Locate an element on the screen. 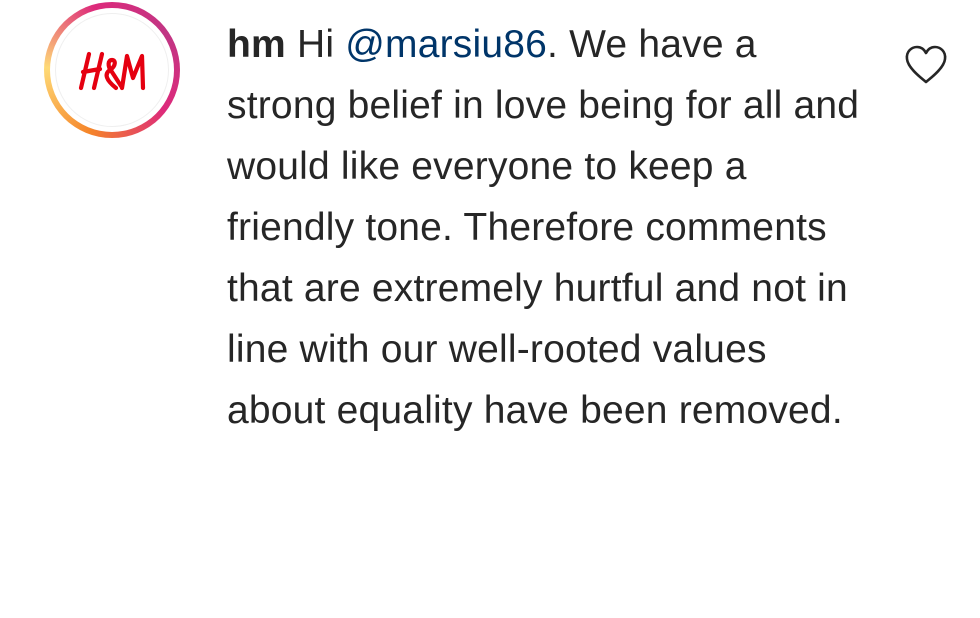  like-button is located at coordinates (926, 65).